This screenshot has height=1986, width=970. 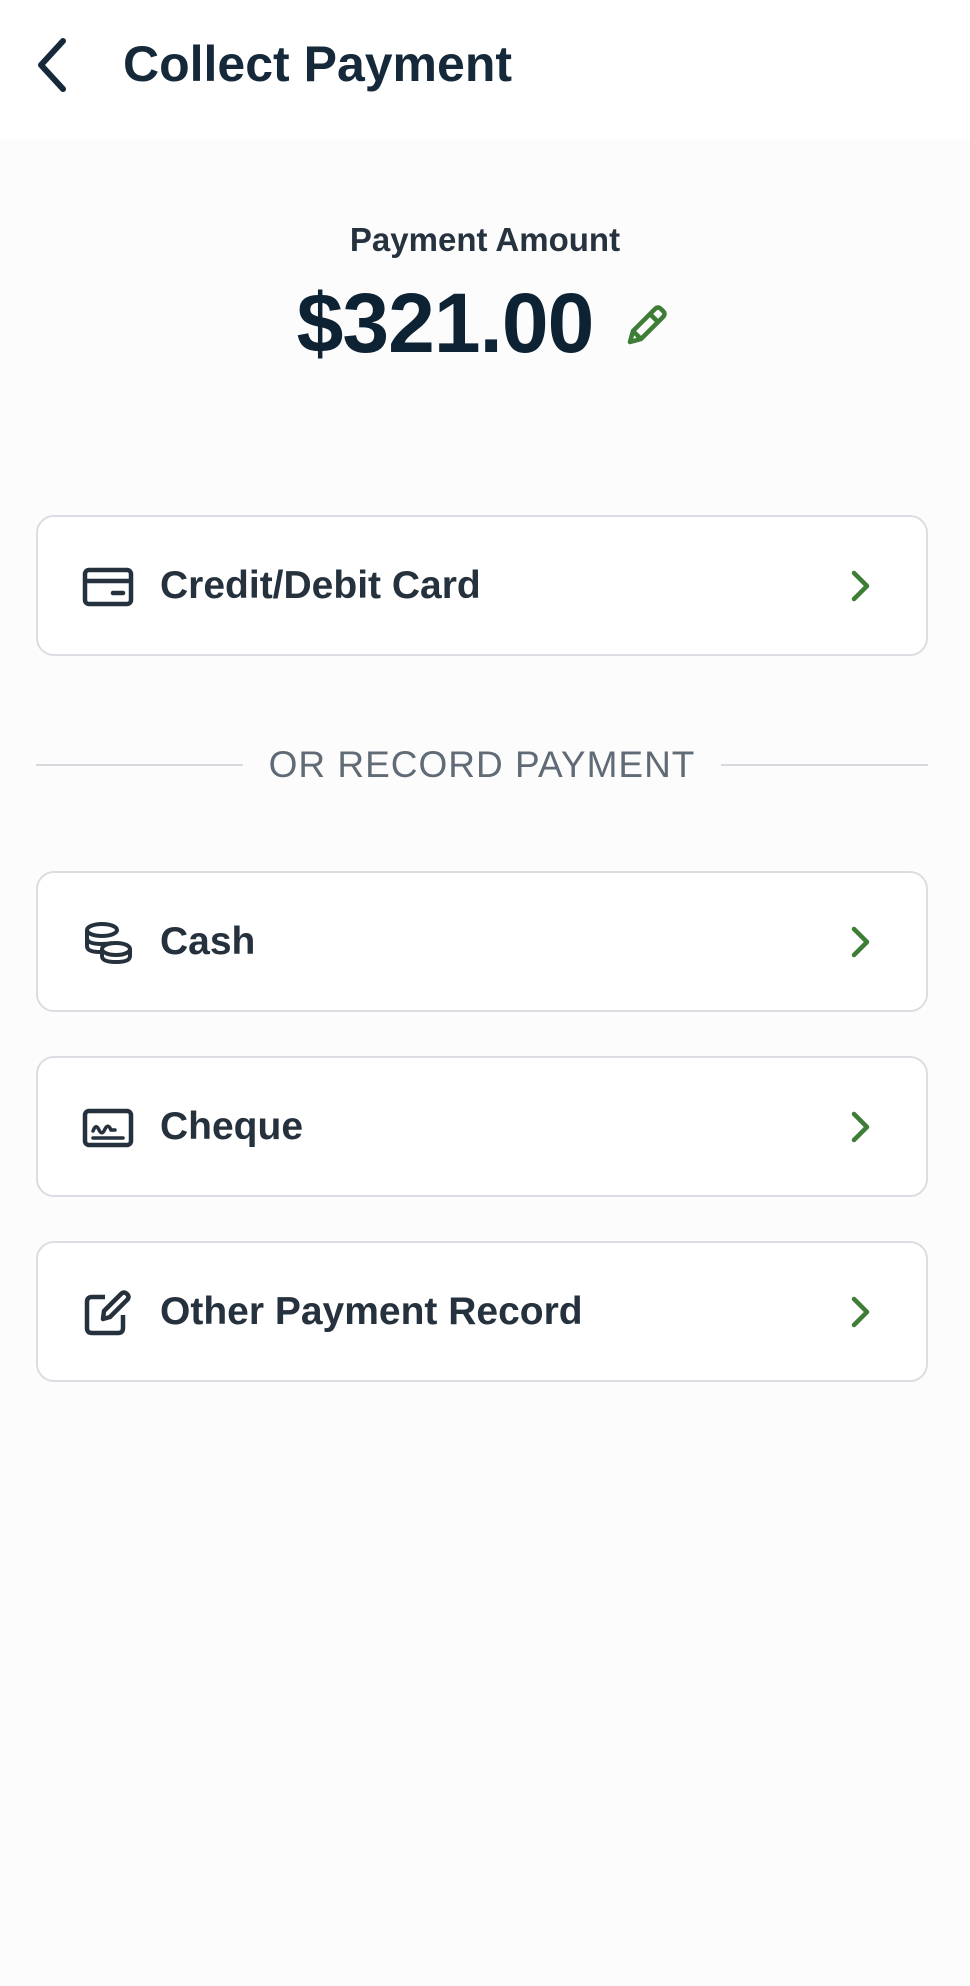 I want to click on payment-amount-value: $321.00, so click(x=445, y=323).